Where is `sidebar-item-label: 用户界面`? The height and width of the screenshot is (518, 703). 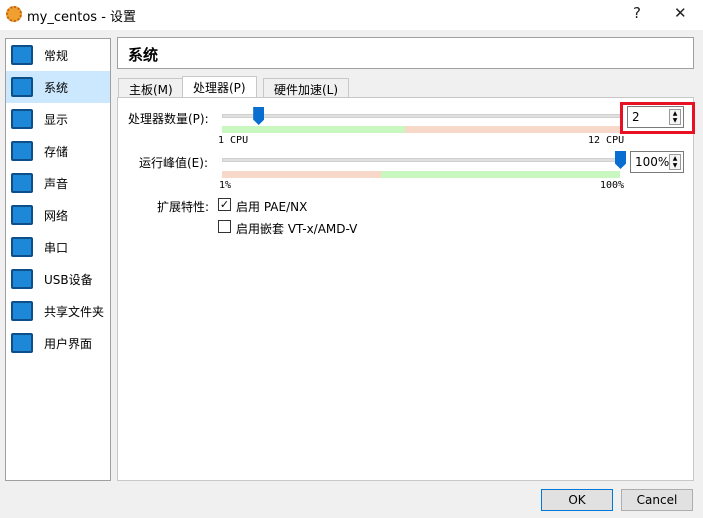 sidebar-item-label: 用户界面 is located at coordinates (68, 343).